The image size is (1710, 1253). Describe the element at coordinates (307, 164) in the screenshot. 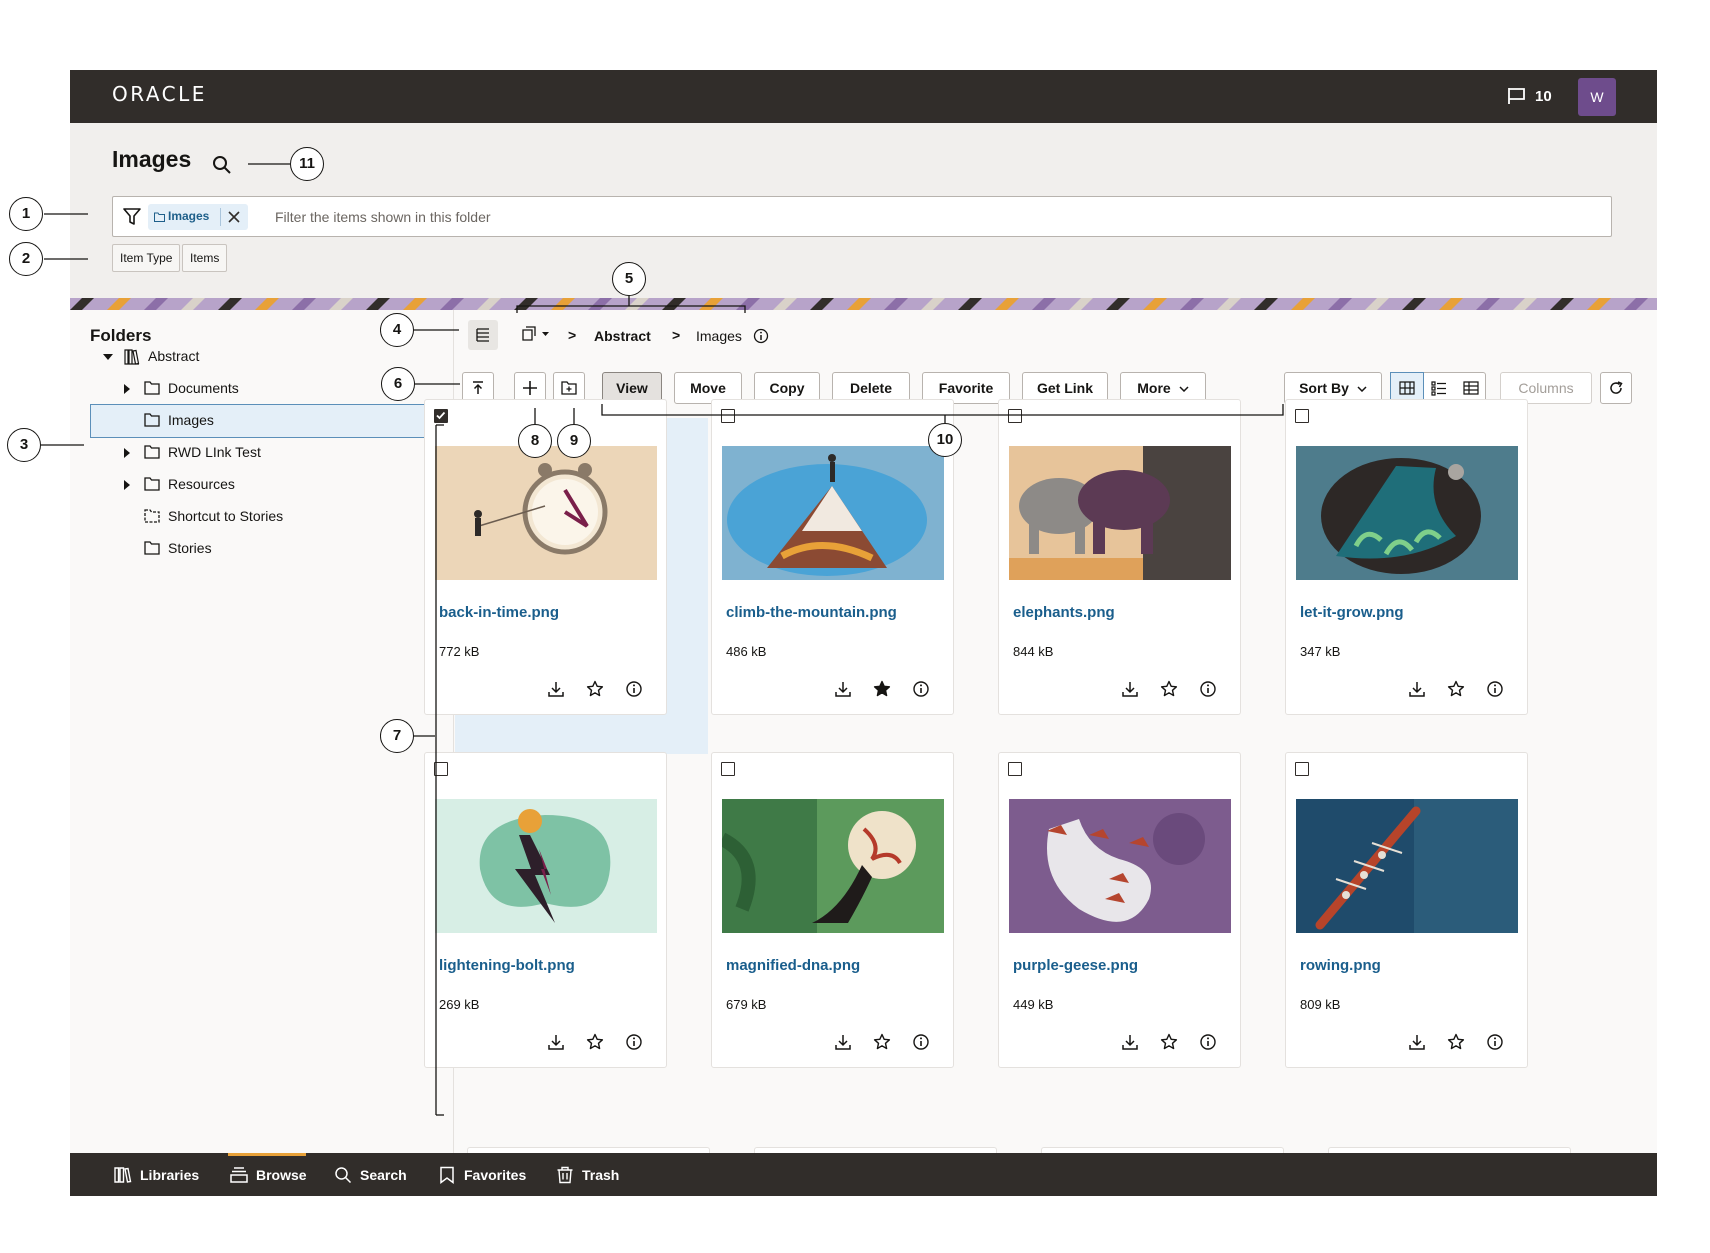

I see `callout-11: 11` at that location.